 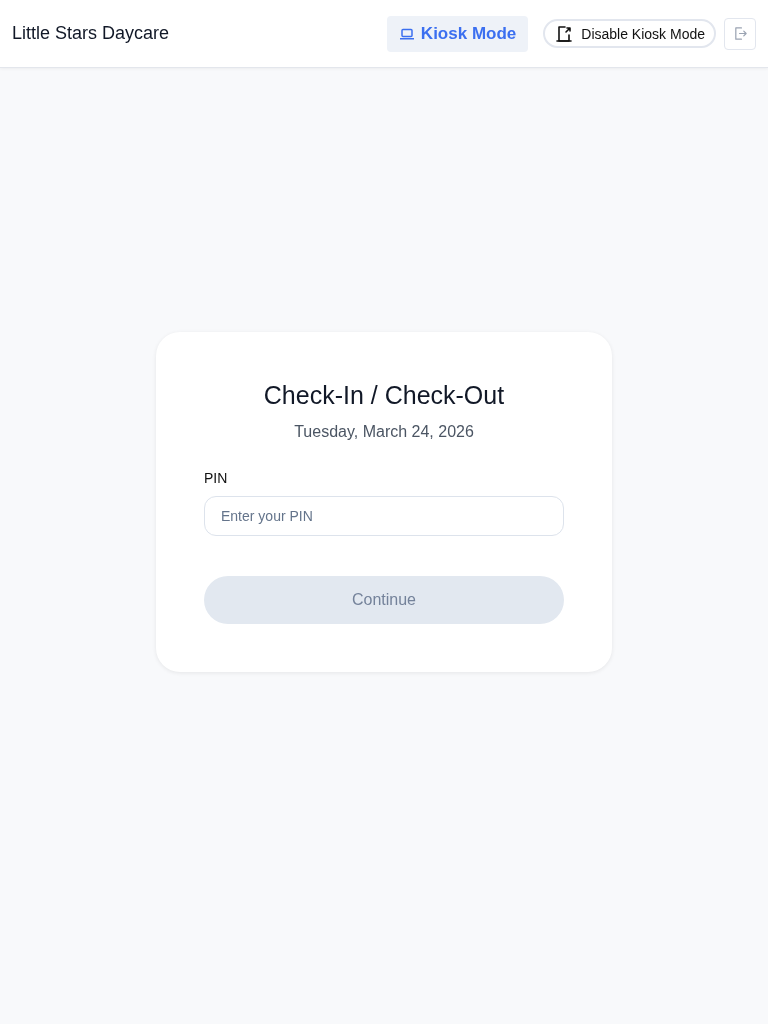 I want to click on pin-input-field: Enter your PIN, so click(x=384, y=516).